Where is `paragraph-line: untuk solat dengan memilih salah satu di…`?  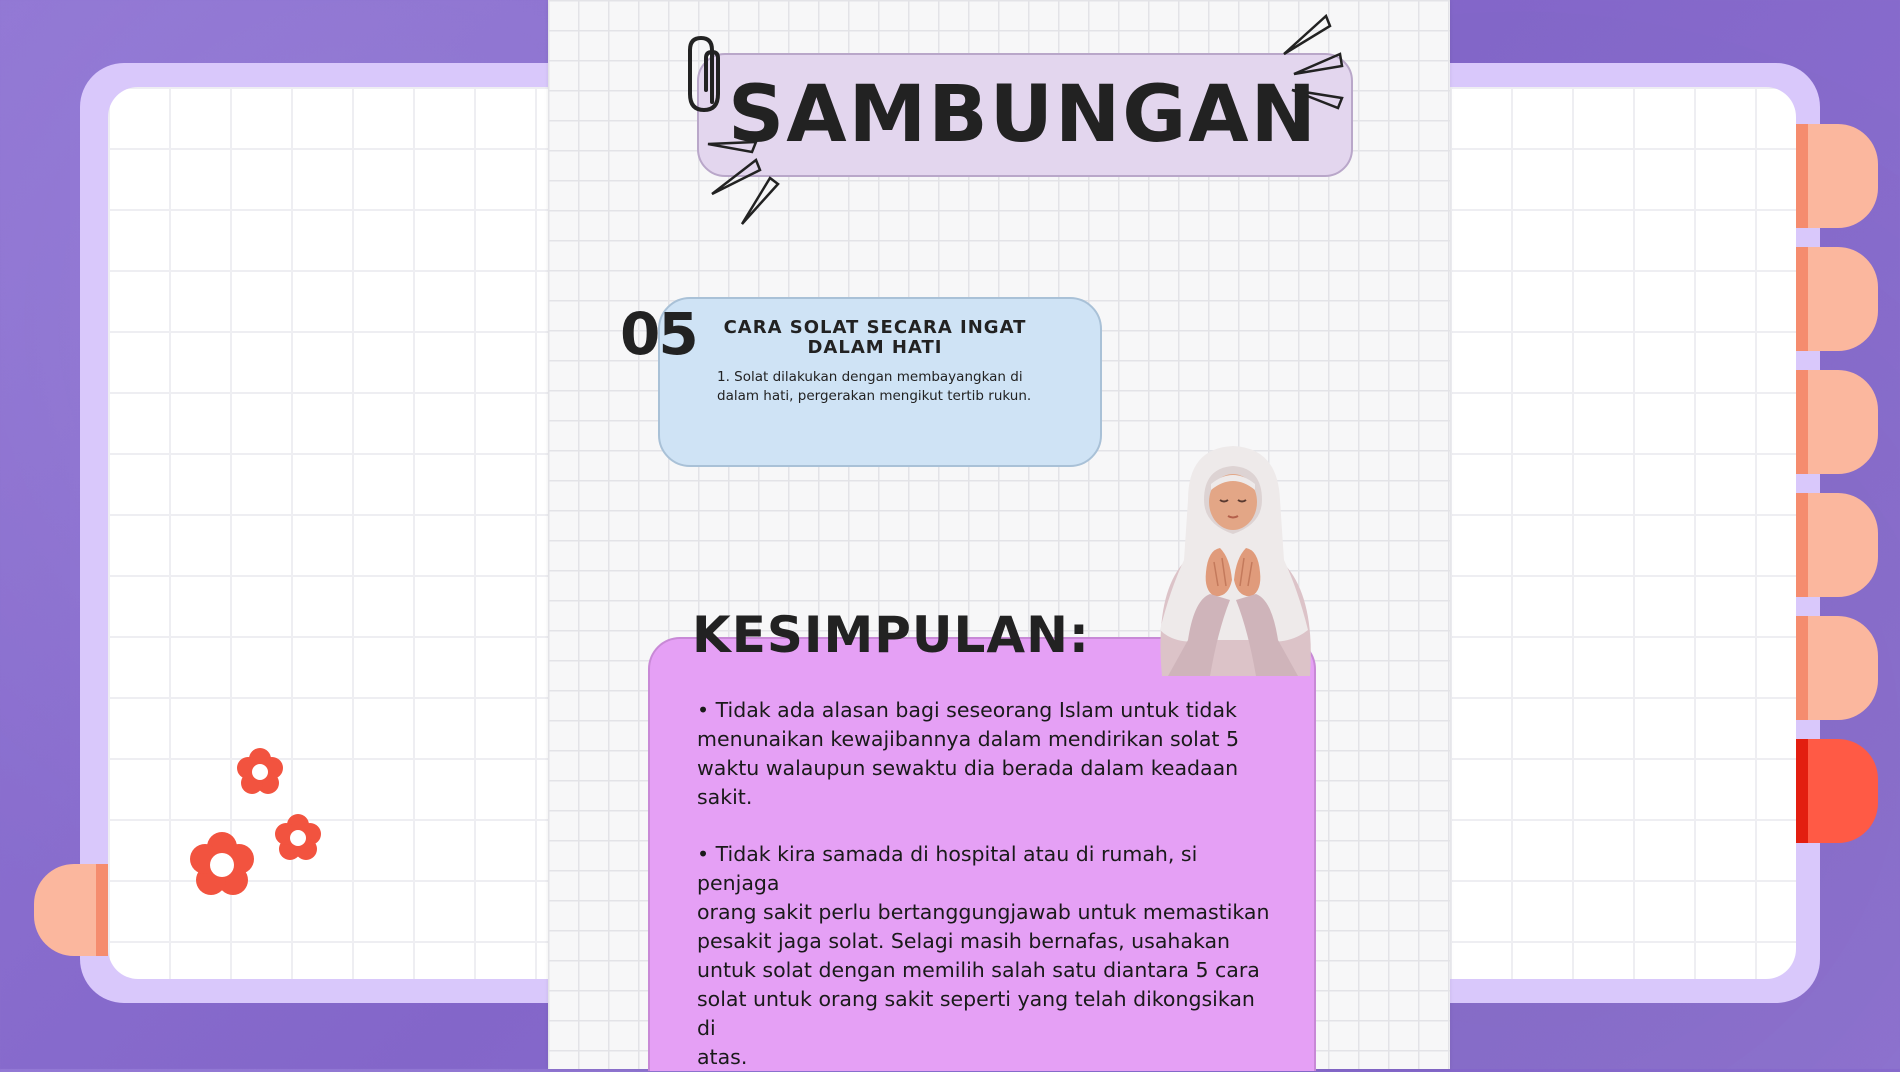
paragraph-line: untuk solat dengan memilih salah satu di… is located at coordinates (978, 970).